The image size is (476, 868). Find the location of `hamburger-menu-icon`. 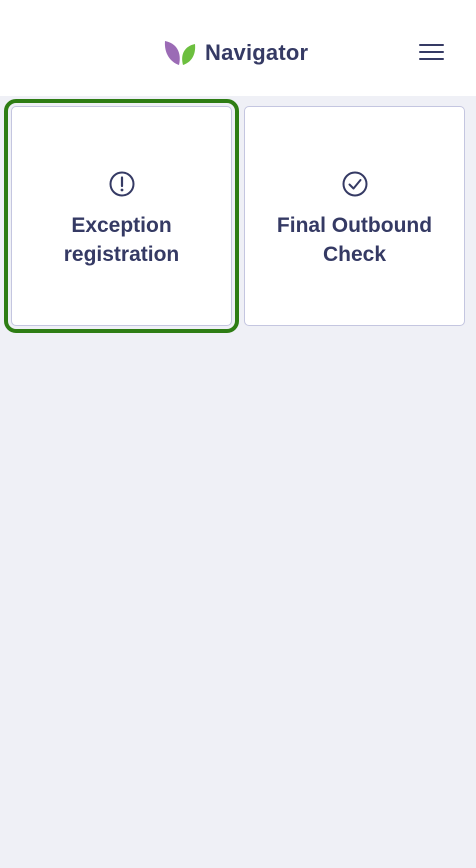

hamburger-menu-icon is located at coordinates (431, 45).